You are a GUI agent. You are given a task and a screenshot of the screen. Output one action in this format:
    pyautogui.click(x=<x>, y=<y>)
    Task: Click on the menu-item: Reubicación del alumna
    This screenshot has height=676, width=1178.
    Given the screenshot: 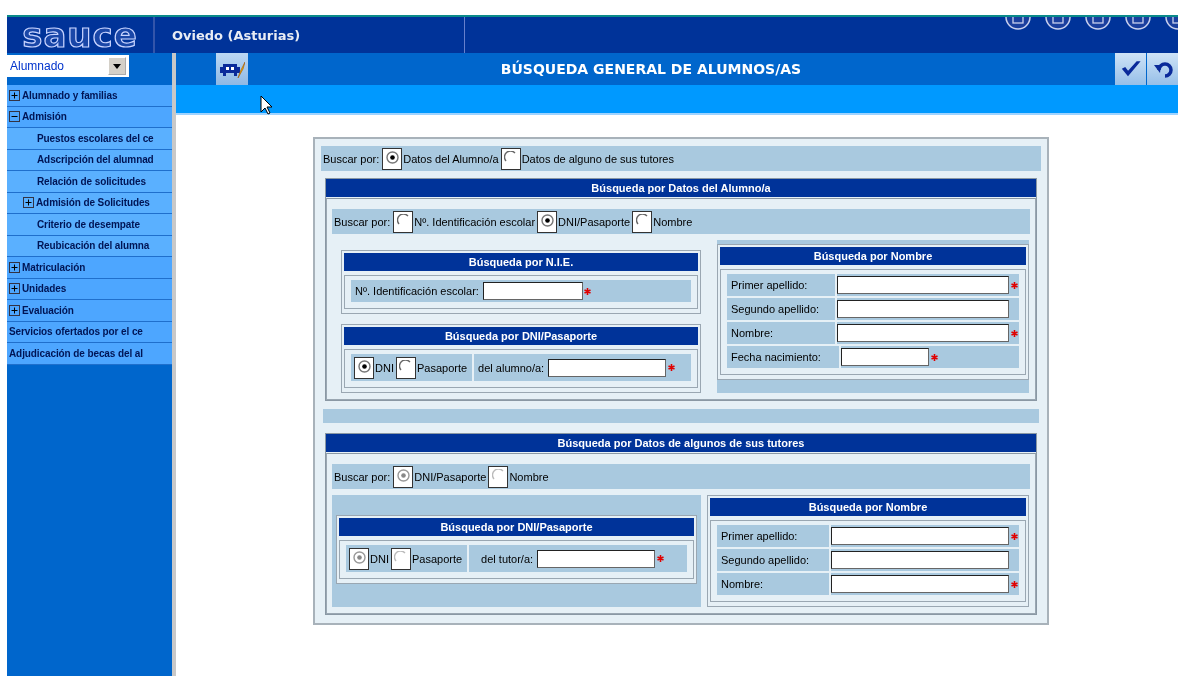 What is the action you would take?
    pyautogui.click(x=89, y=246)
    